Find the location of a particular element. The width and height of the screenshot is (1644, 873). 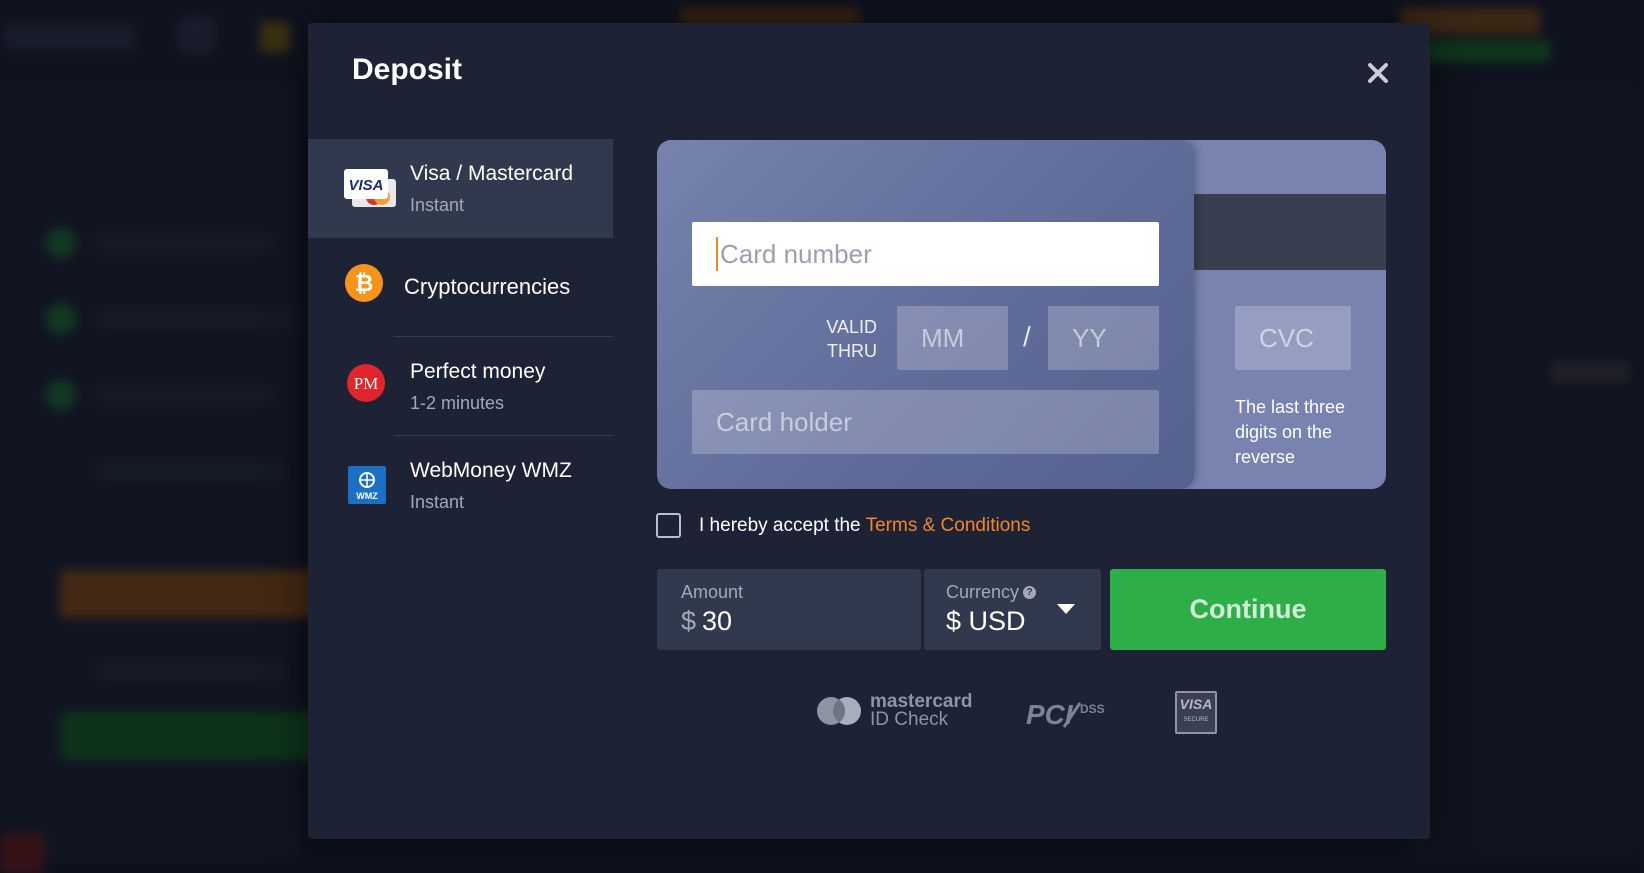

currency-select: Currency? $ USD is located at coordinates (1012, 609).